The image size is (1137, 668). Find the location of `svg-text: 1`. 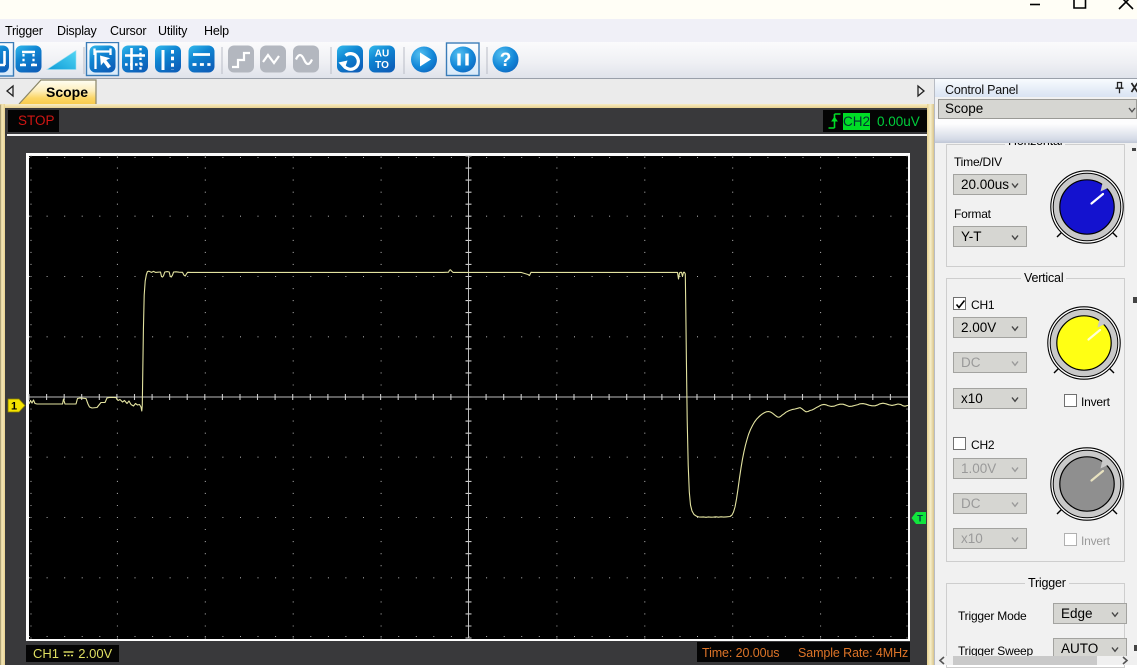

svg-text: 1 is located at coordinates (14, 407).